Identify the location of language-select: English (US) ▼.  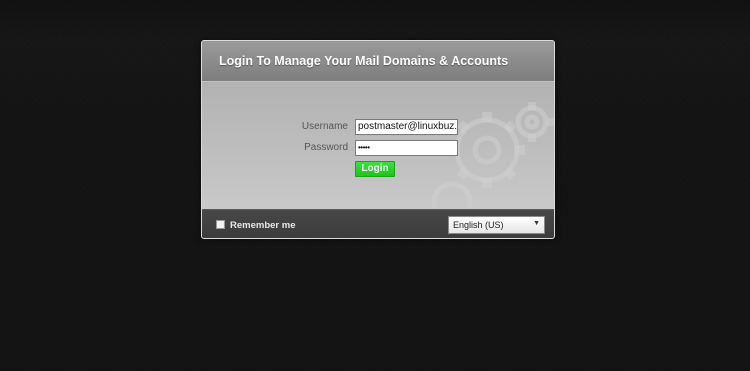
(496, 225).